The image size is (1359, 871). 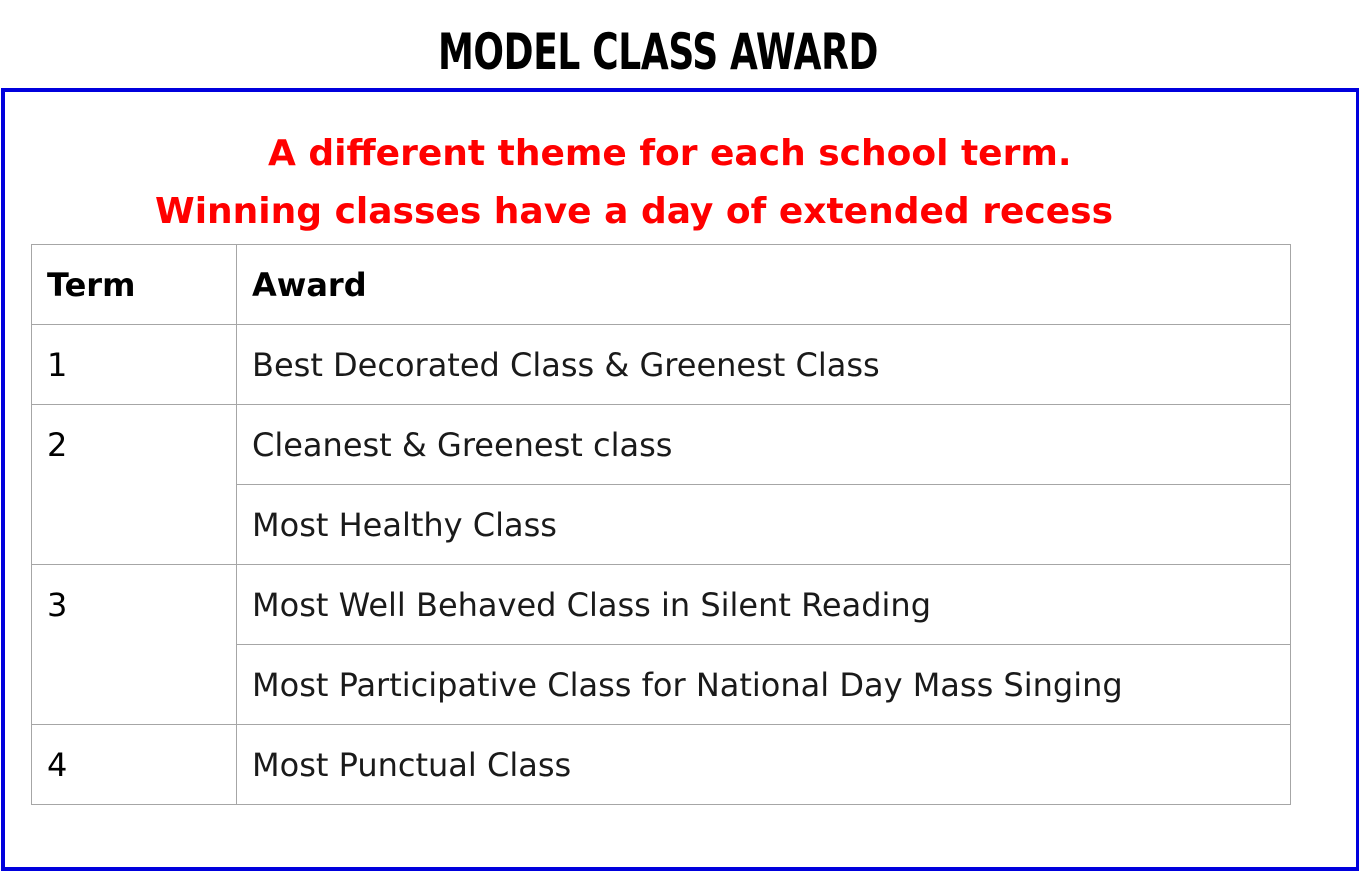 What do you see at coordinates (763, 764) in the screenshot?
I see `award-cell: Most Punctual Class` at bounding box center [763, 764].